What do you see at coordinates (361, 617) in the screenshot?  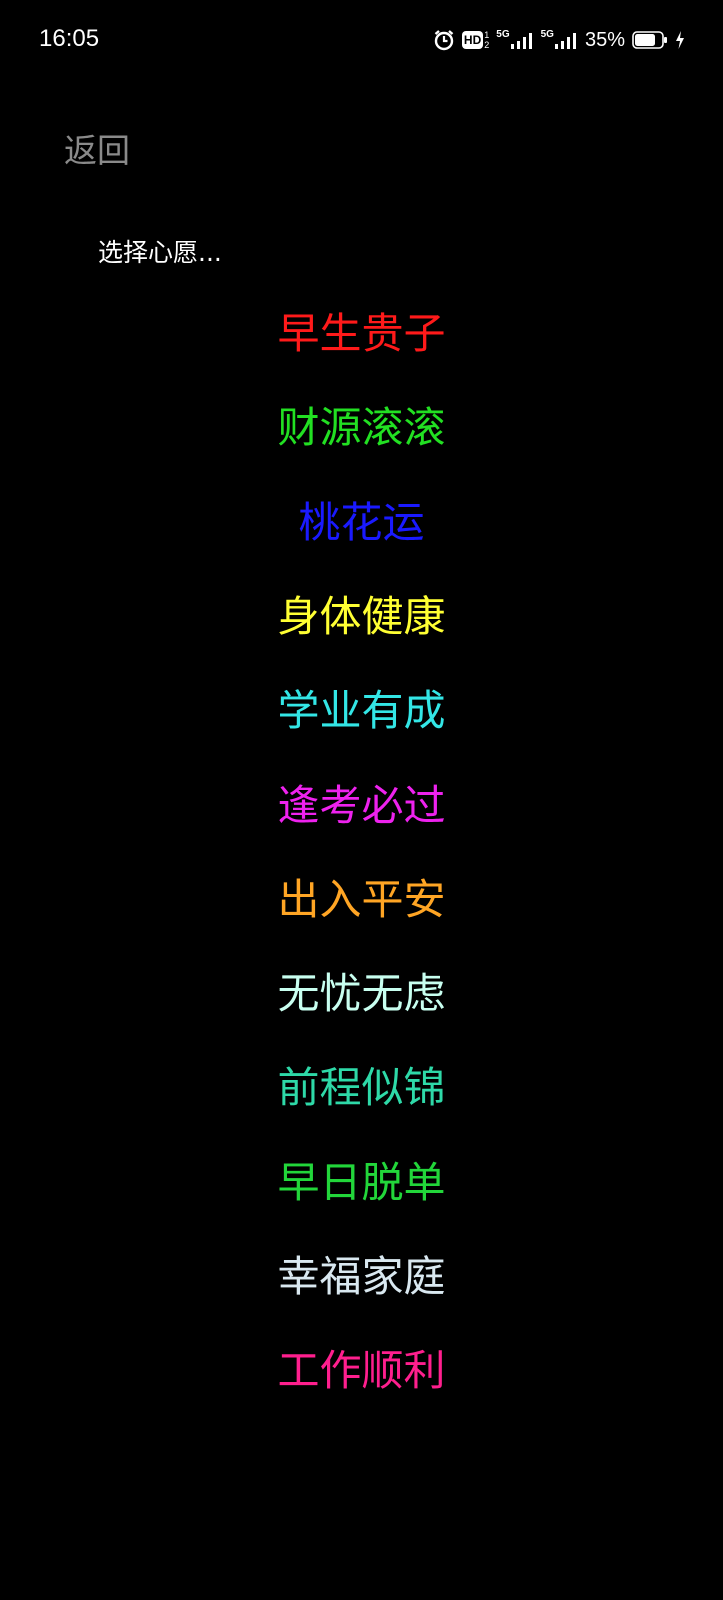 I see `wish-option: 身体健康` at bounding box center [361, 617].